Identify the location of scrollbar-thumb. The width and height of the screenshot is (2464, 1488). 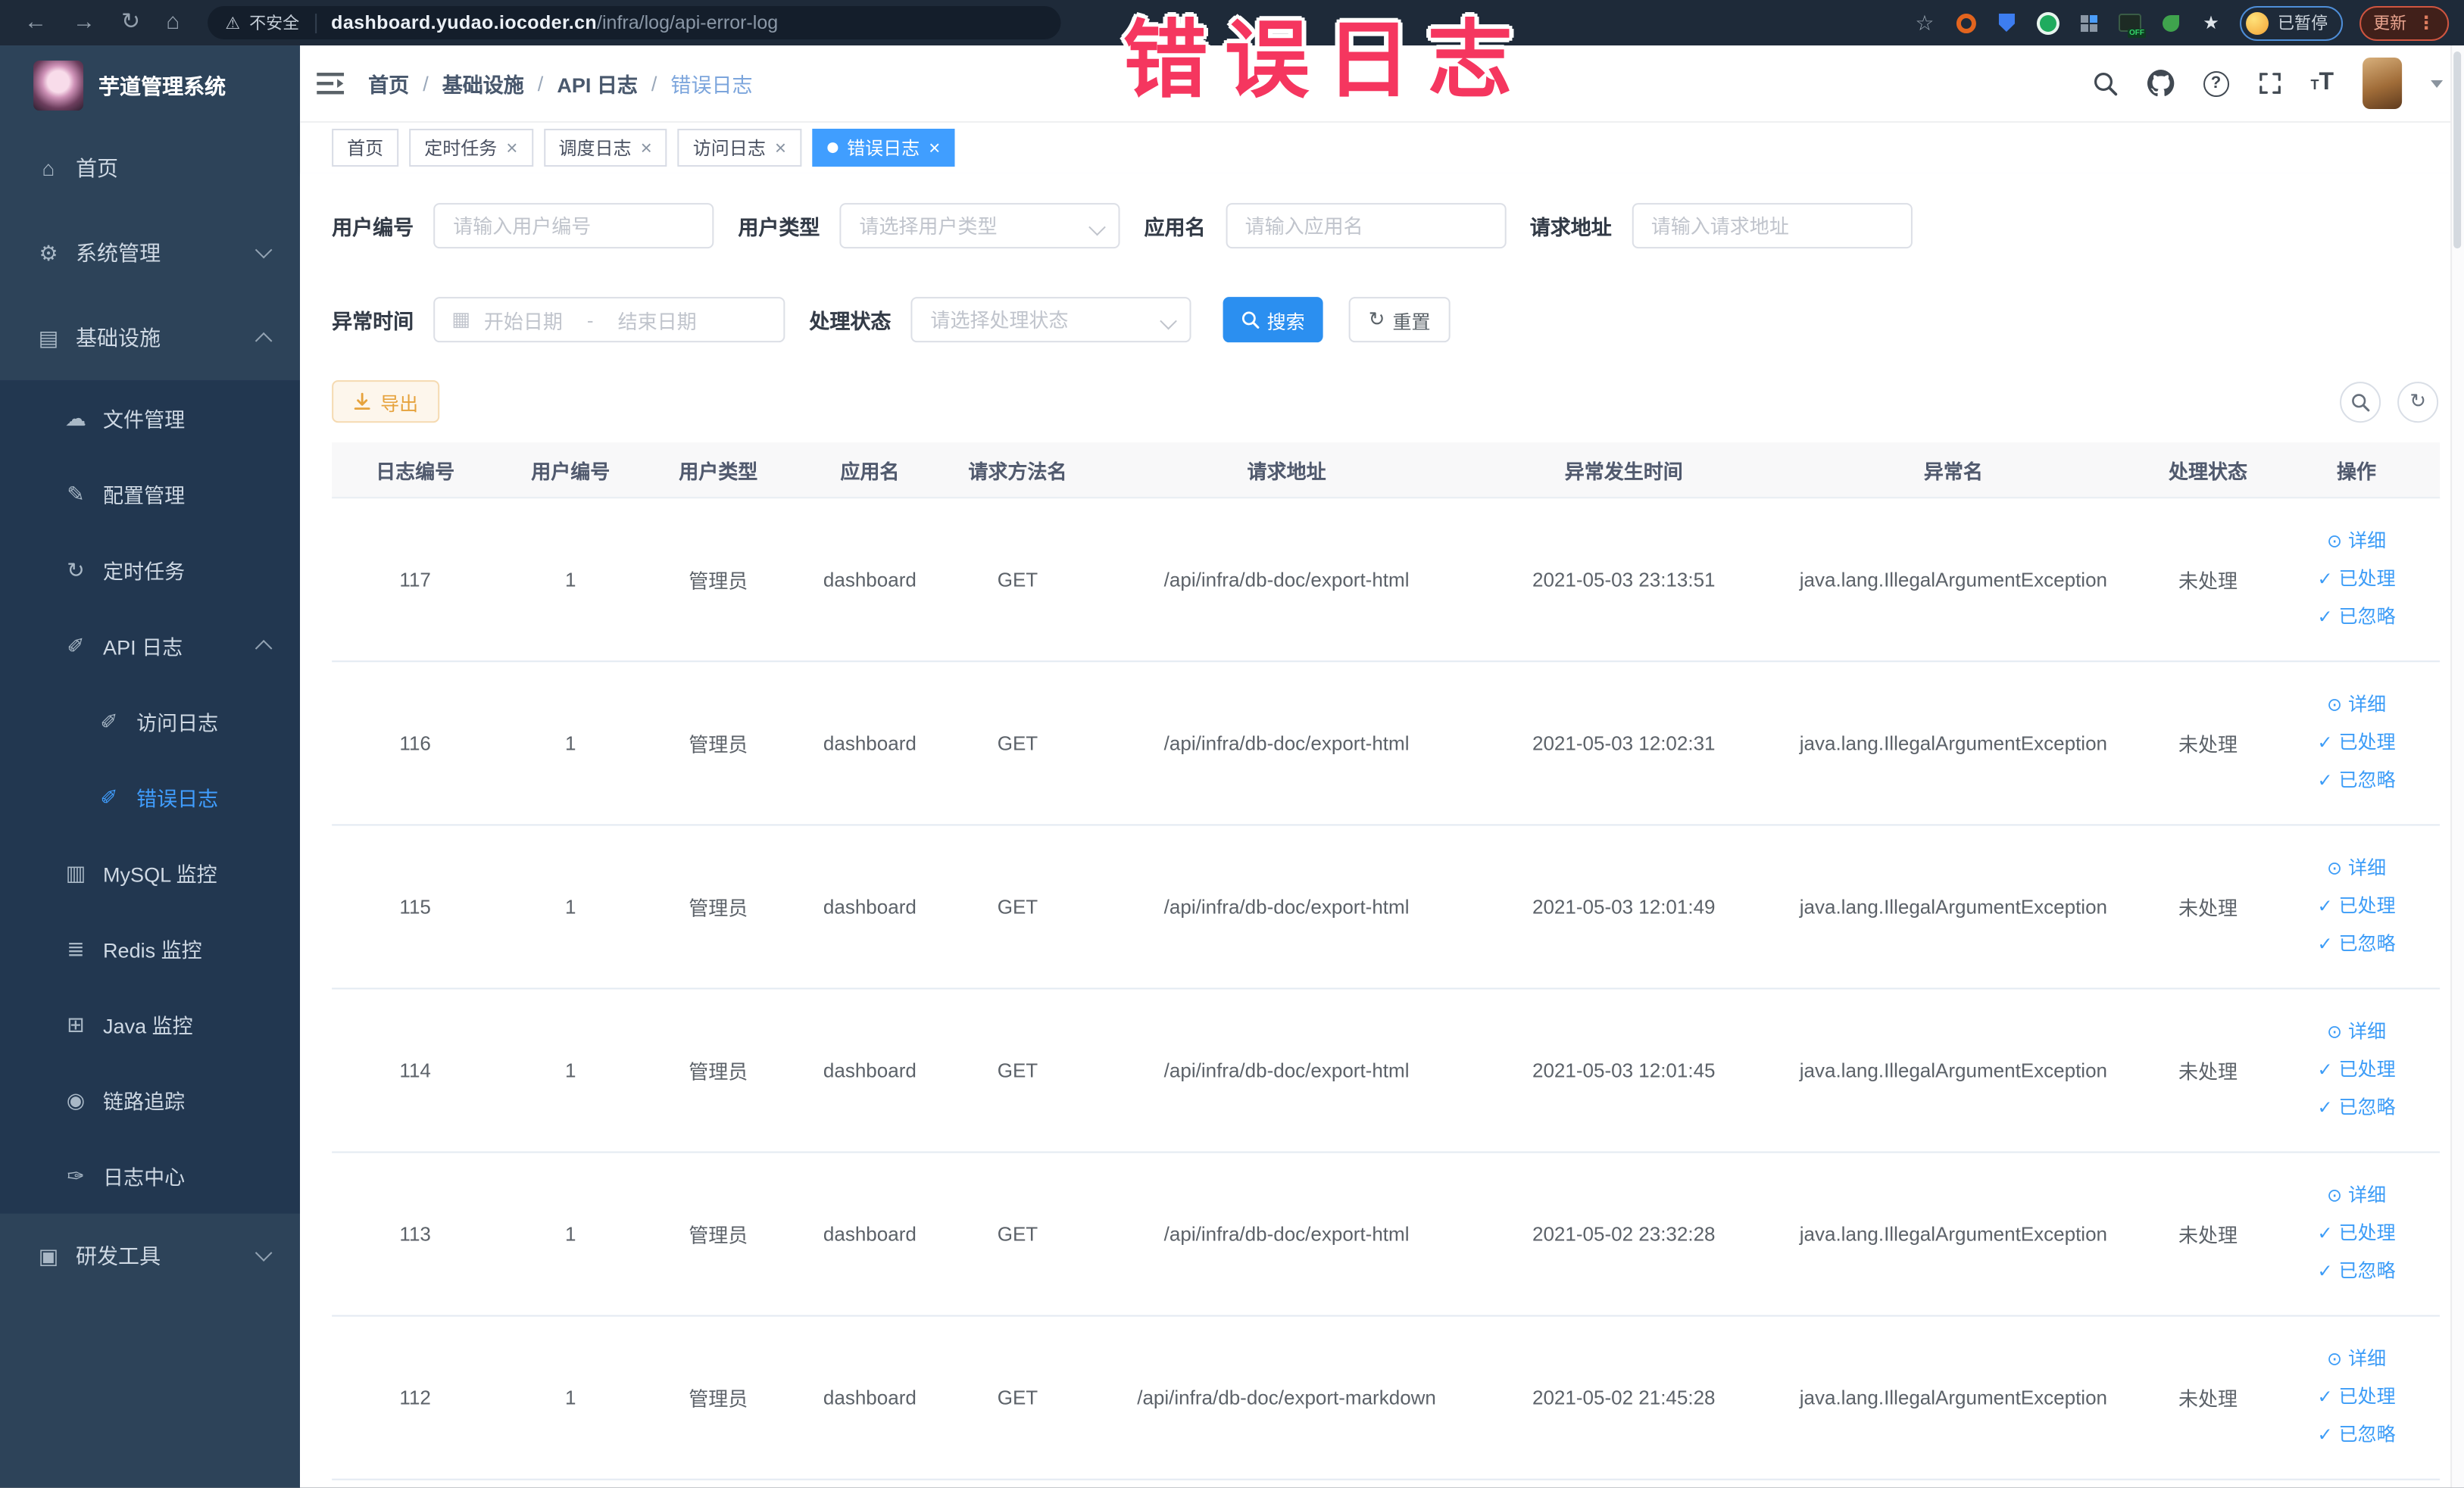
(2457, 150).